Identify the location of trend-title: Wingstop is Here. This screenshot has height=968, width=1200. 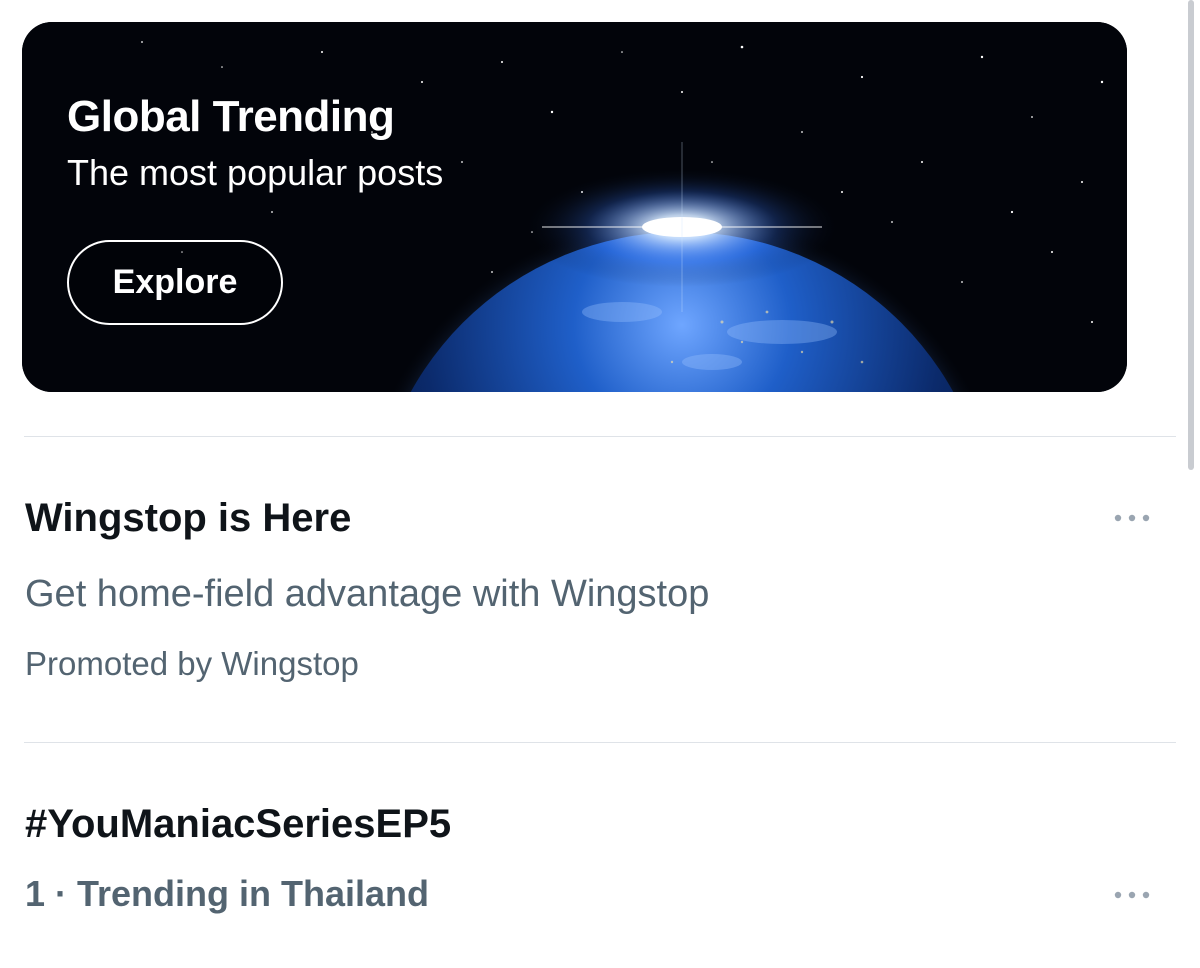
(188, 518).